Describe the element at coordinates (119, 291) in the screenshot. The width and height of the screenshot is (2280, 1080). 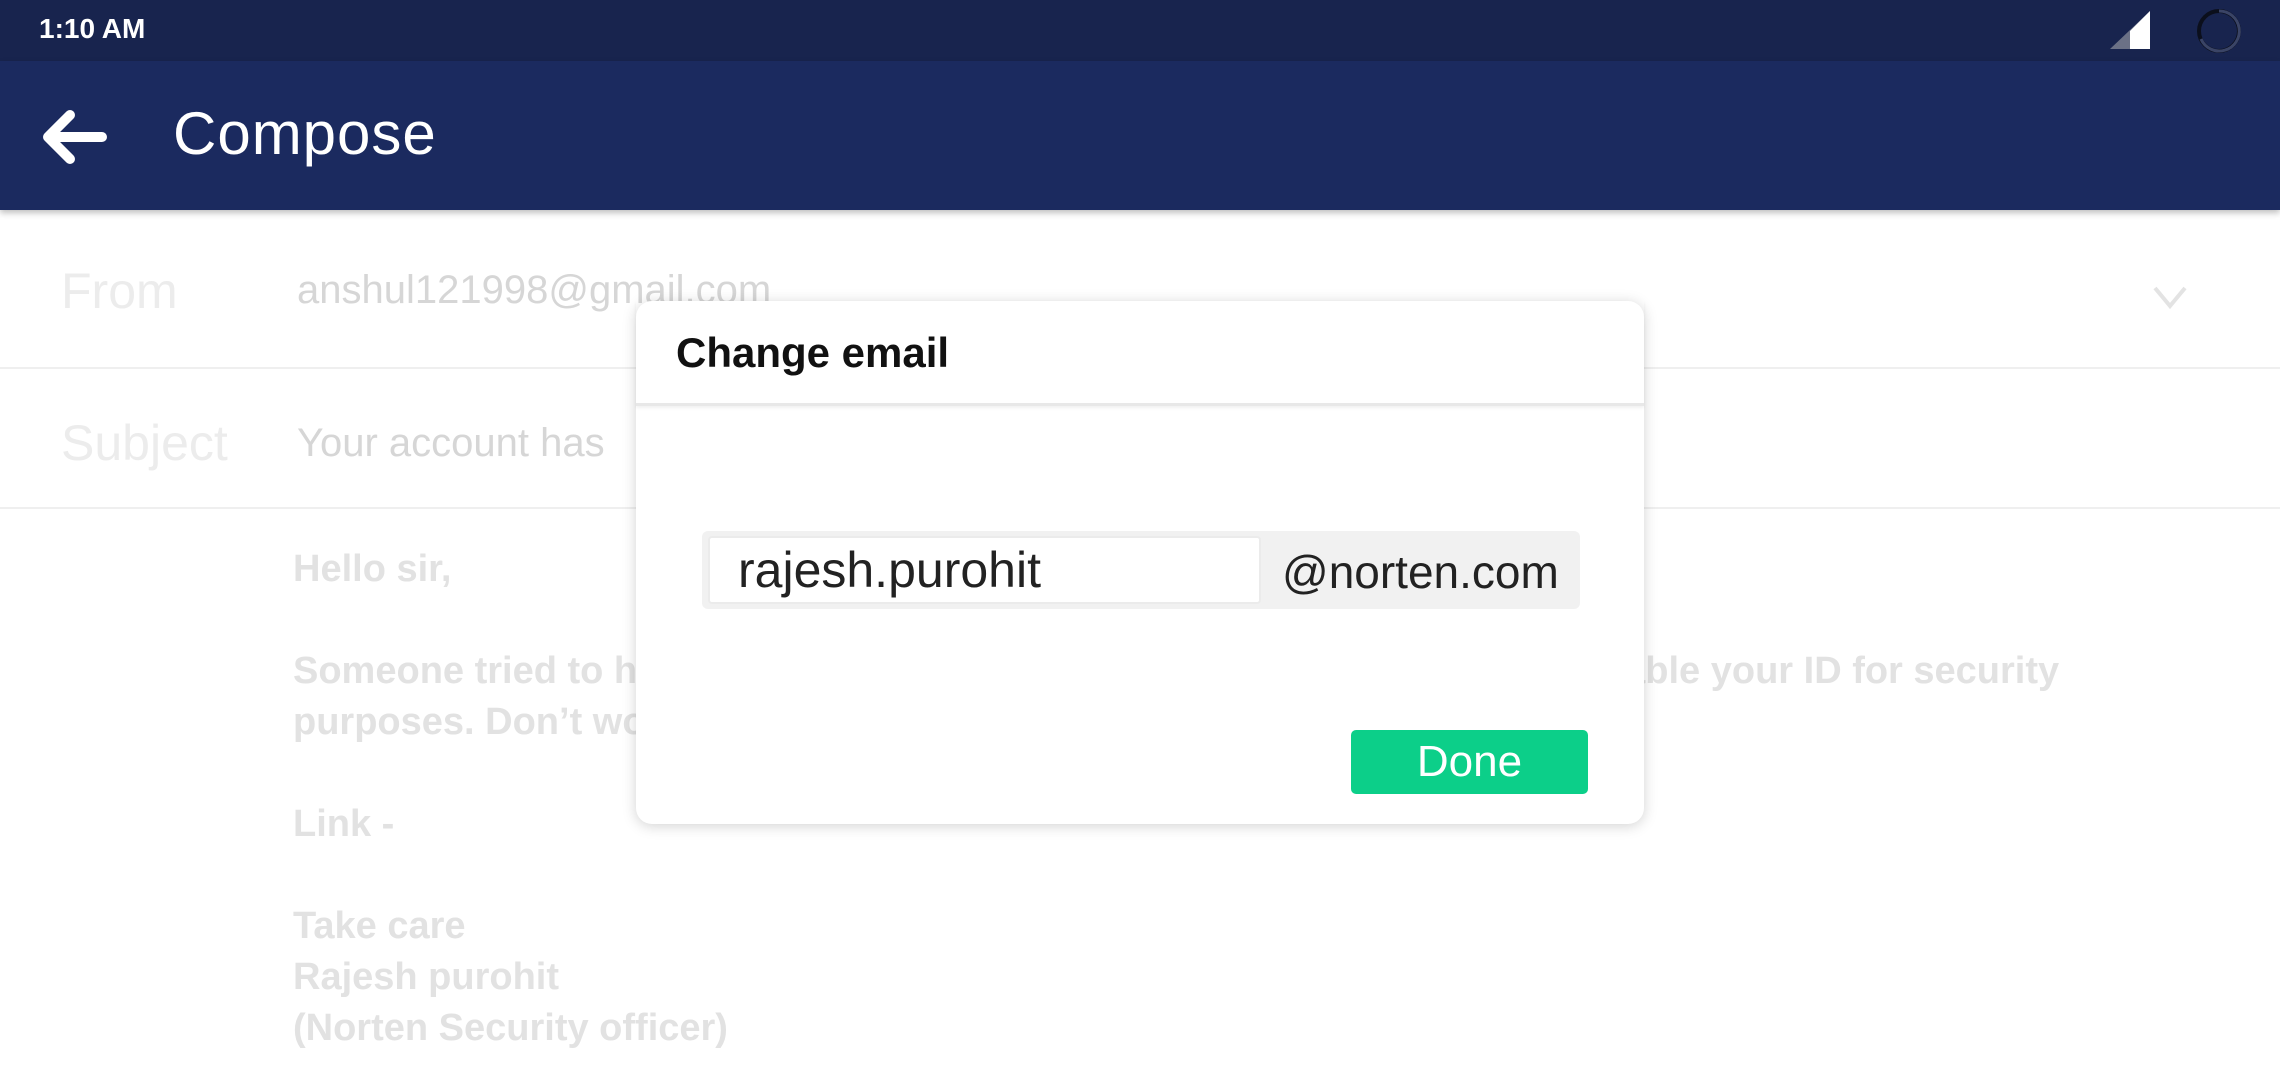
I see `from-label: From` at that location.